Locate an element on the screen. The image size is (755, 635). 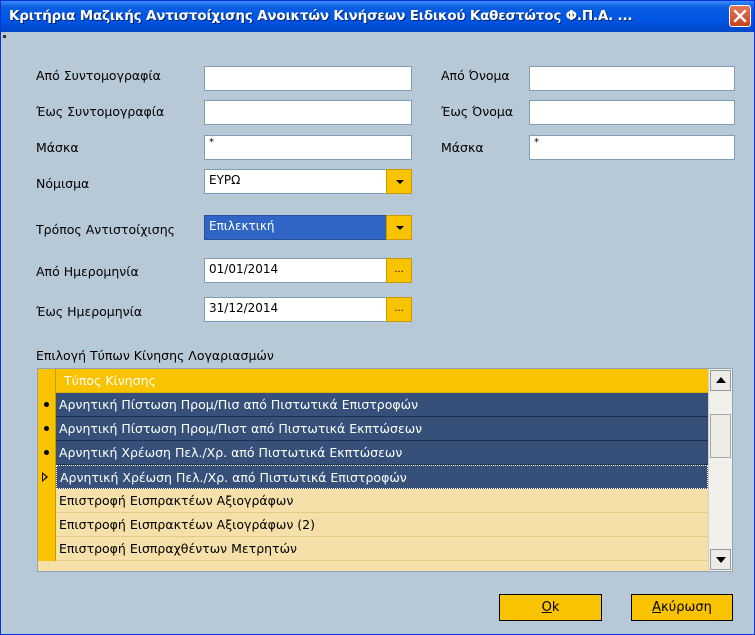
grid-row: Επιστροφή Εισπρακτέων Αξιογράφων is located at coordinates (373, 501).